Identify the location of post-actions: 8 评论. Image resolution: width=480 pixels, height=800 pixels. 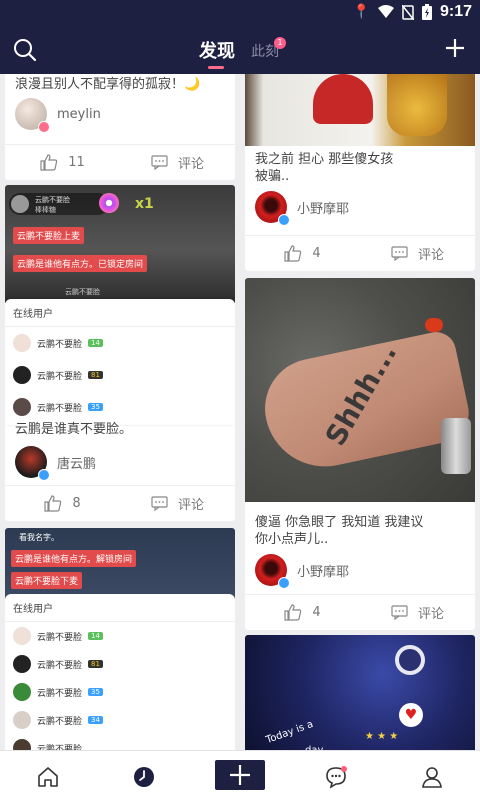
(120, 503).